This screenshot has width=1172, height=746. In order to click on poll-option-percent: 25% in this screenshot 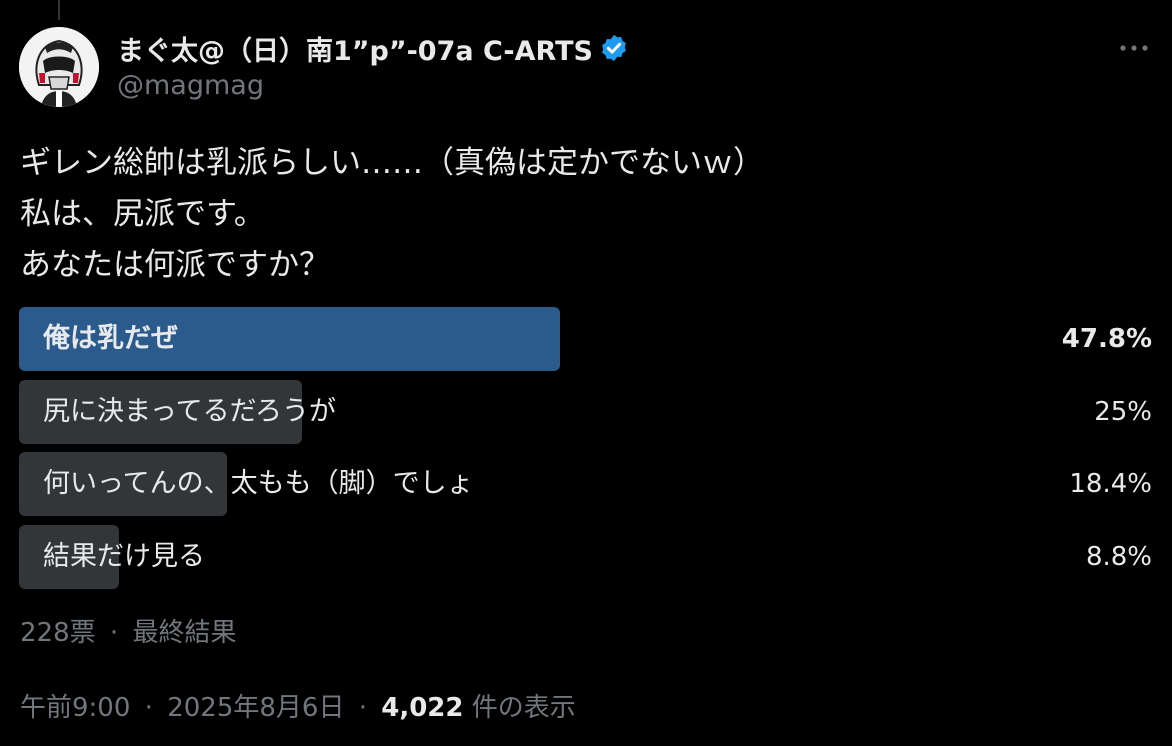, I will do `click(1123, 411)`.